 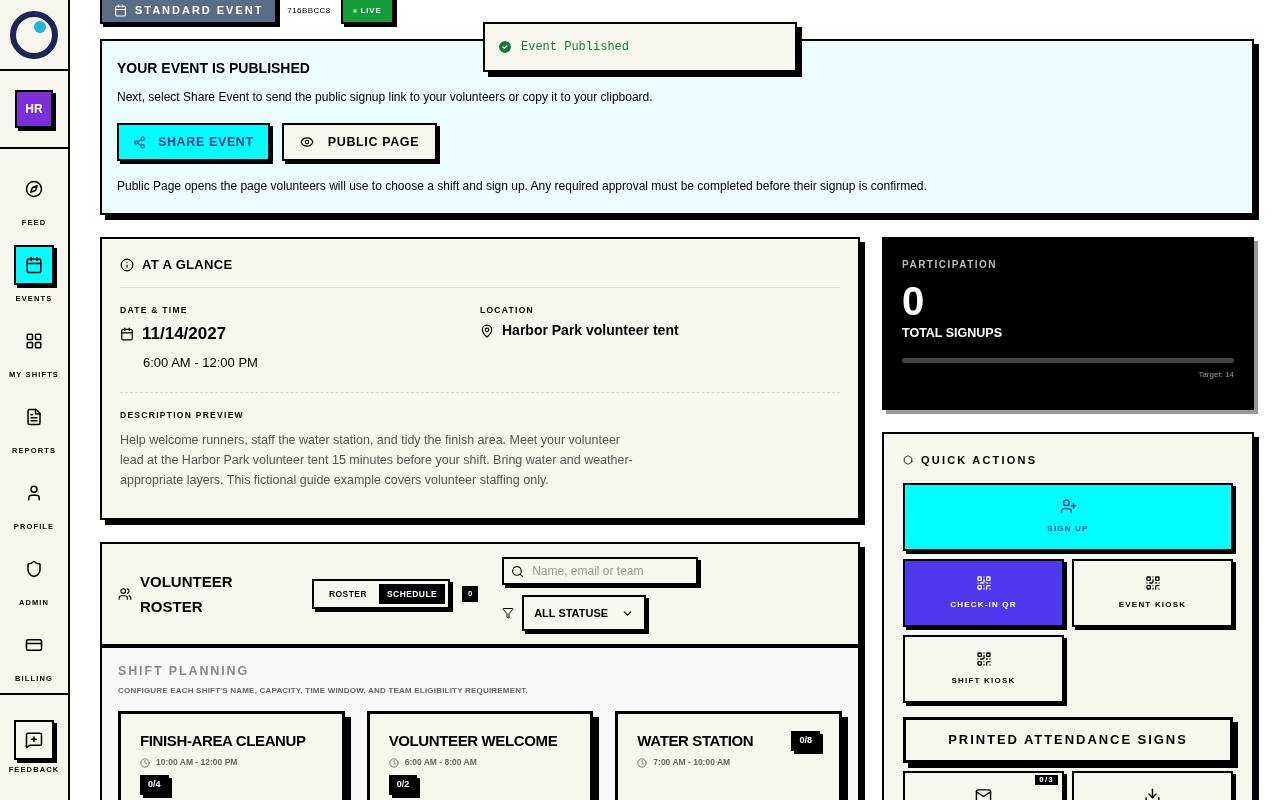 What do you see at coordinates (184, 671) in the screenshot?
I see `planning-title: SHIFT PLANNING` at bounding box center [184, 671].